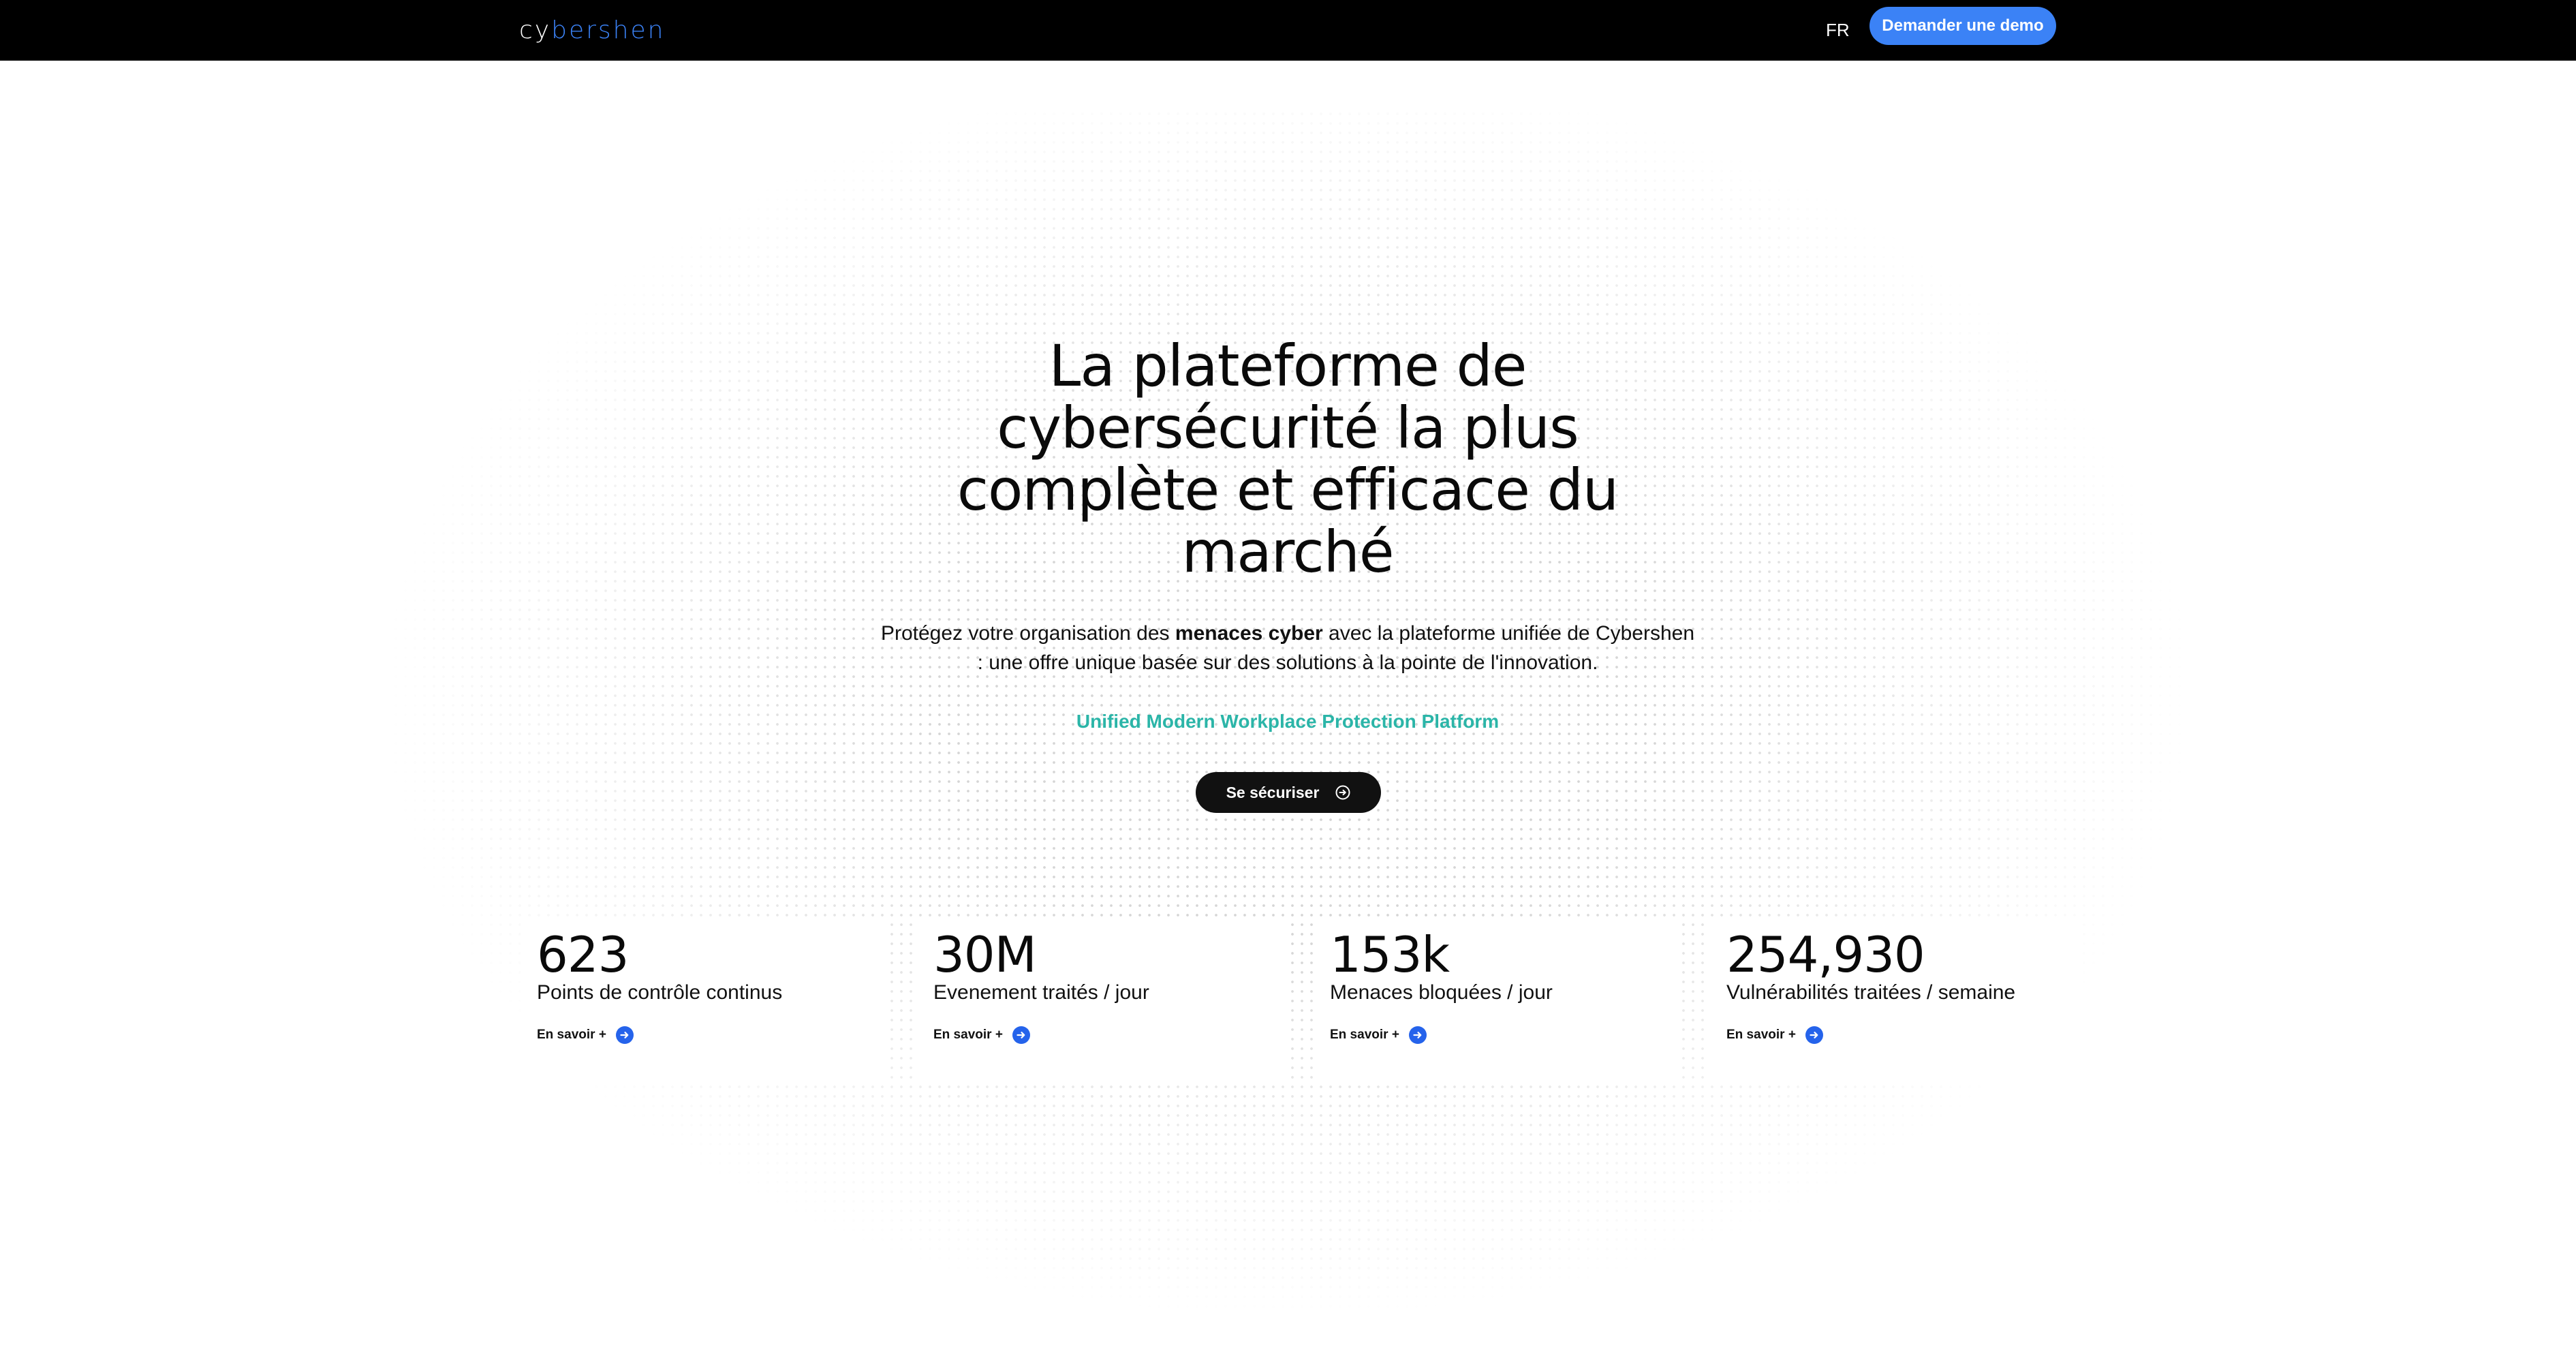  I want to click on hero-subtitle-start: Protégez votre organisation des, so click(1027, 634).